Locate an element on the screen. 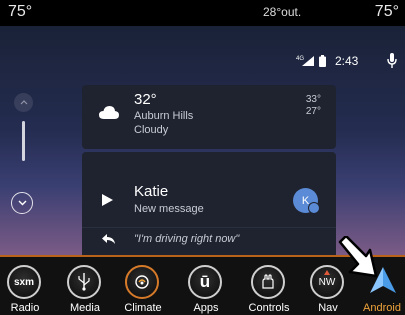  cloud-icon is located at coordinates (109, 112).